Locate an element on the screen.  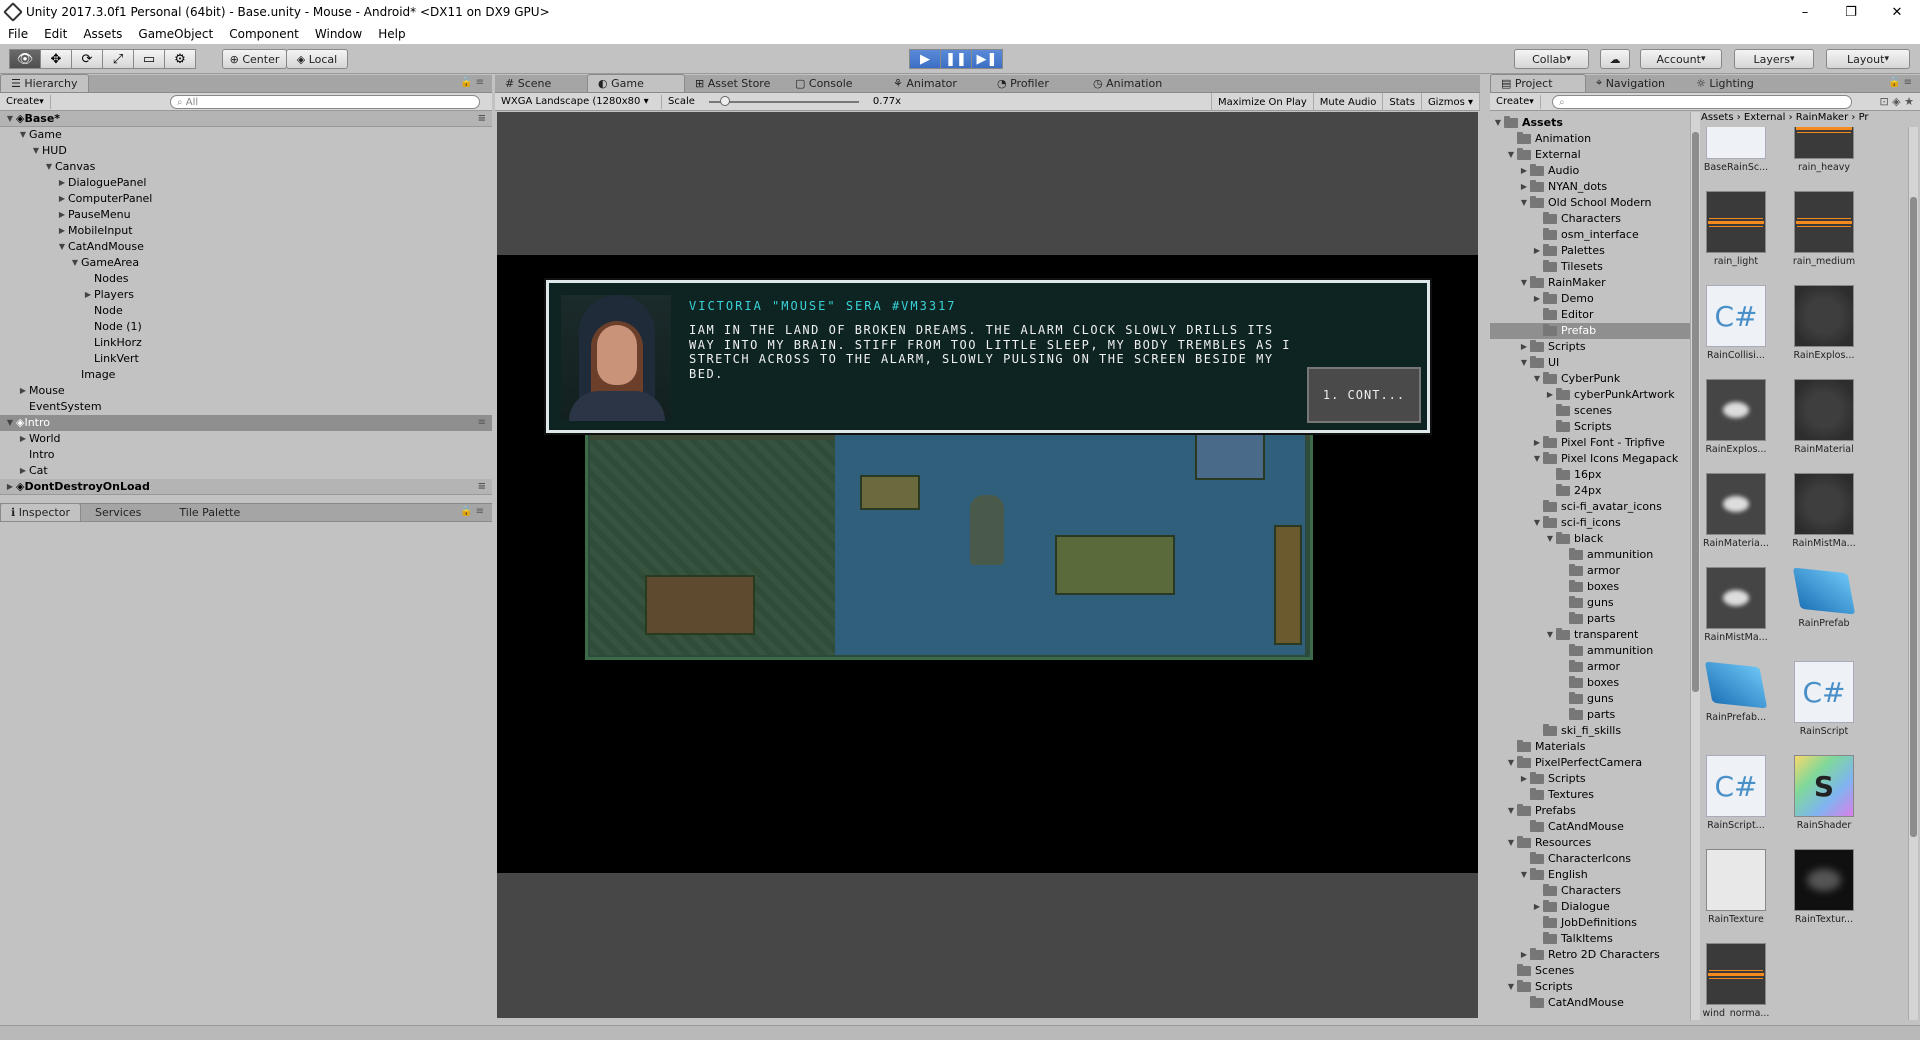
project-folder-row: ▼ English is located at coordinates (1590, 875).